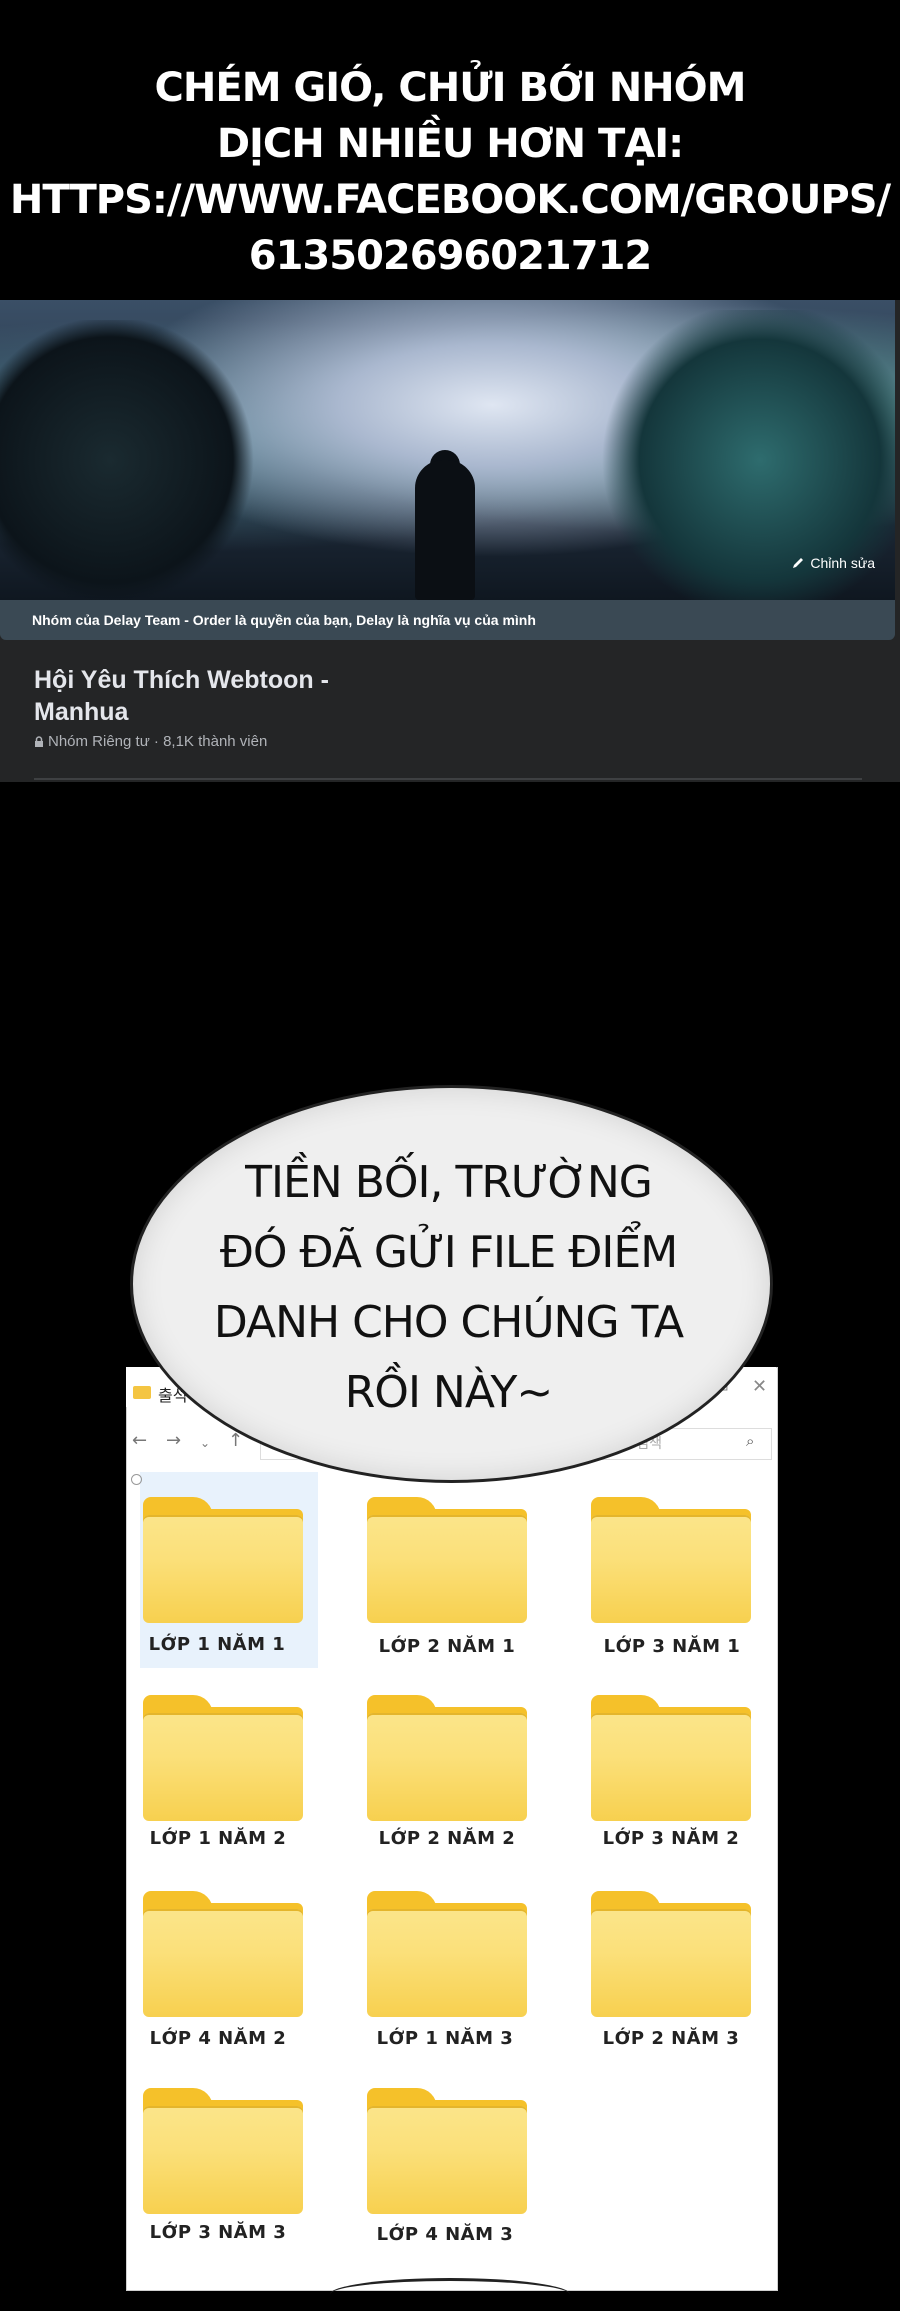 The height and width of the screenshot is (2311, 900). What do you see at coordinates (217, 1644) in the screenshot?
I see `folder-label: LỚP 1 NĂM 1` at bounding box center [217, 1644].